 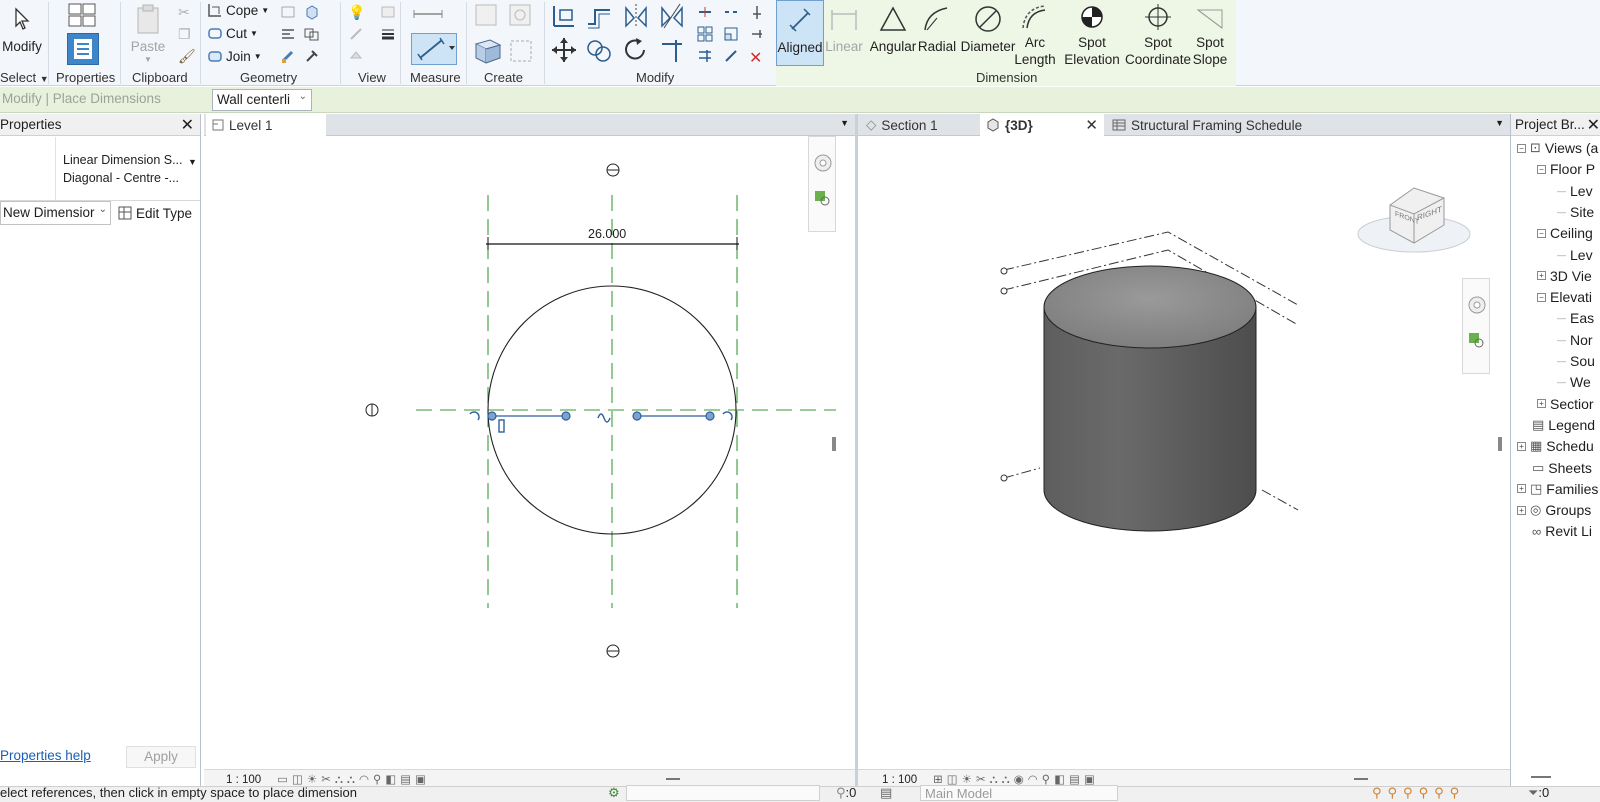 What do you see at coordinates (238, 10) in the screenshot?
I see `cope-button: Cope ▼` at bounding box center [238, 10].